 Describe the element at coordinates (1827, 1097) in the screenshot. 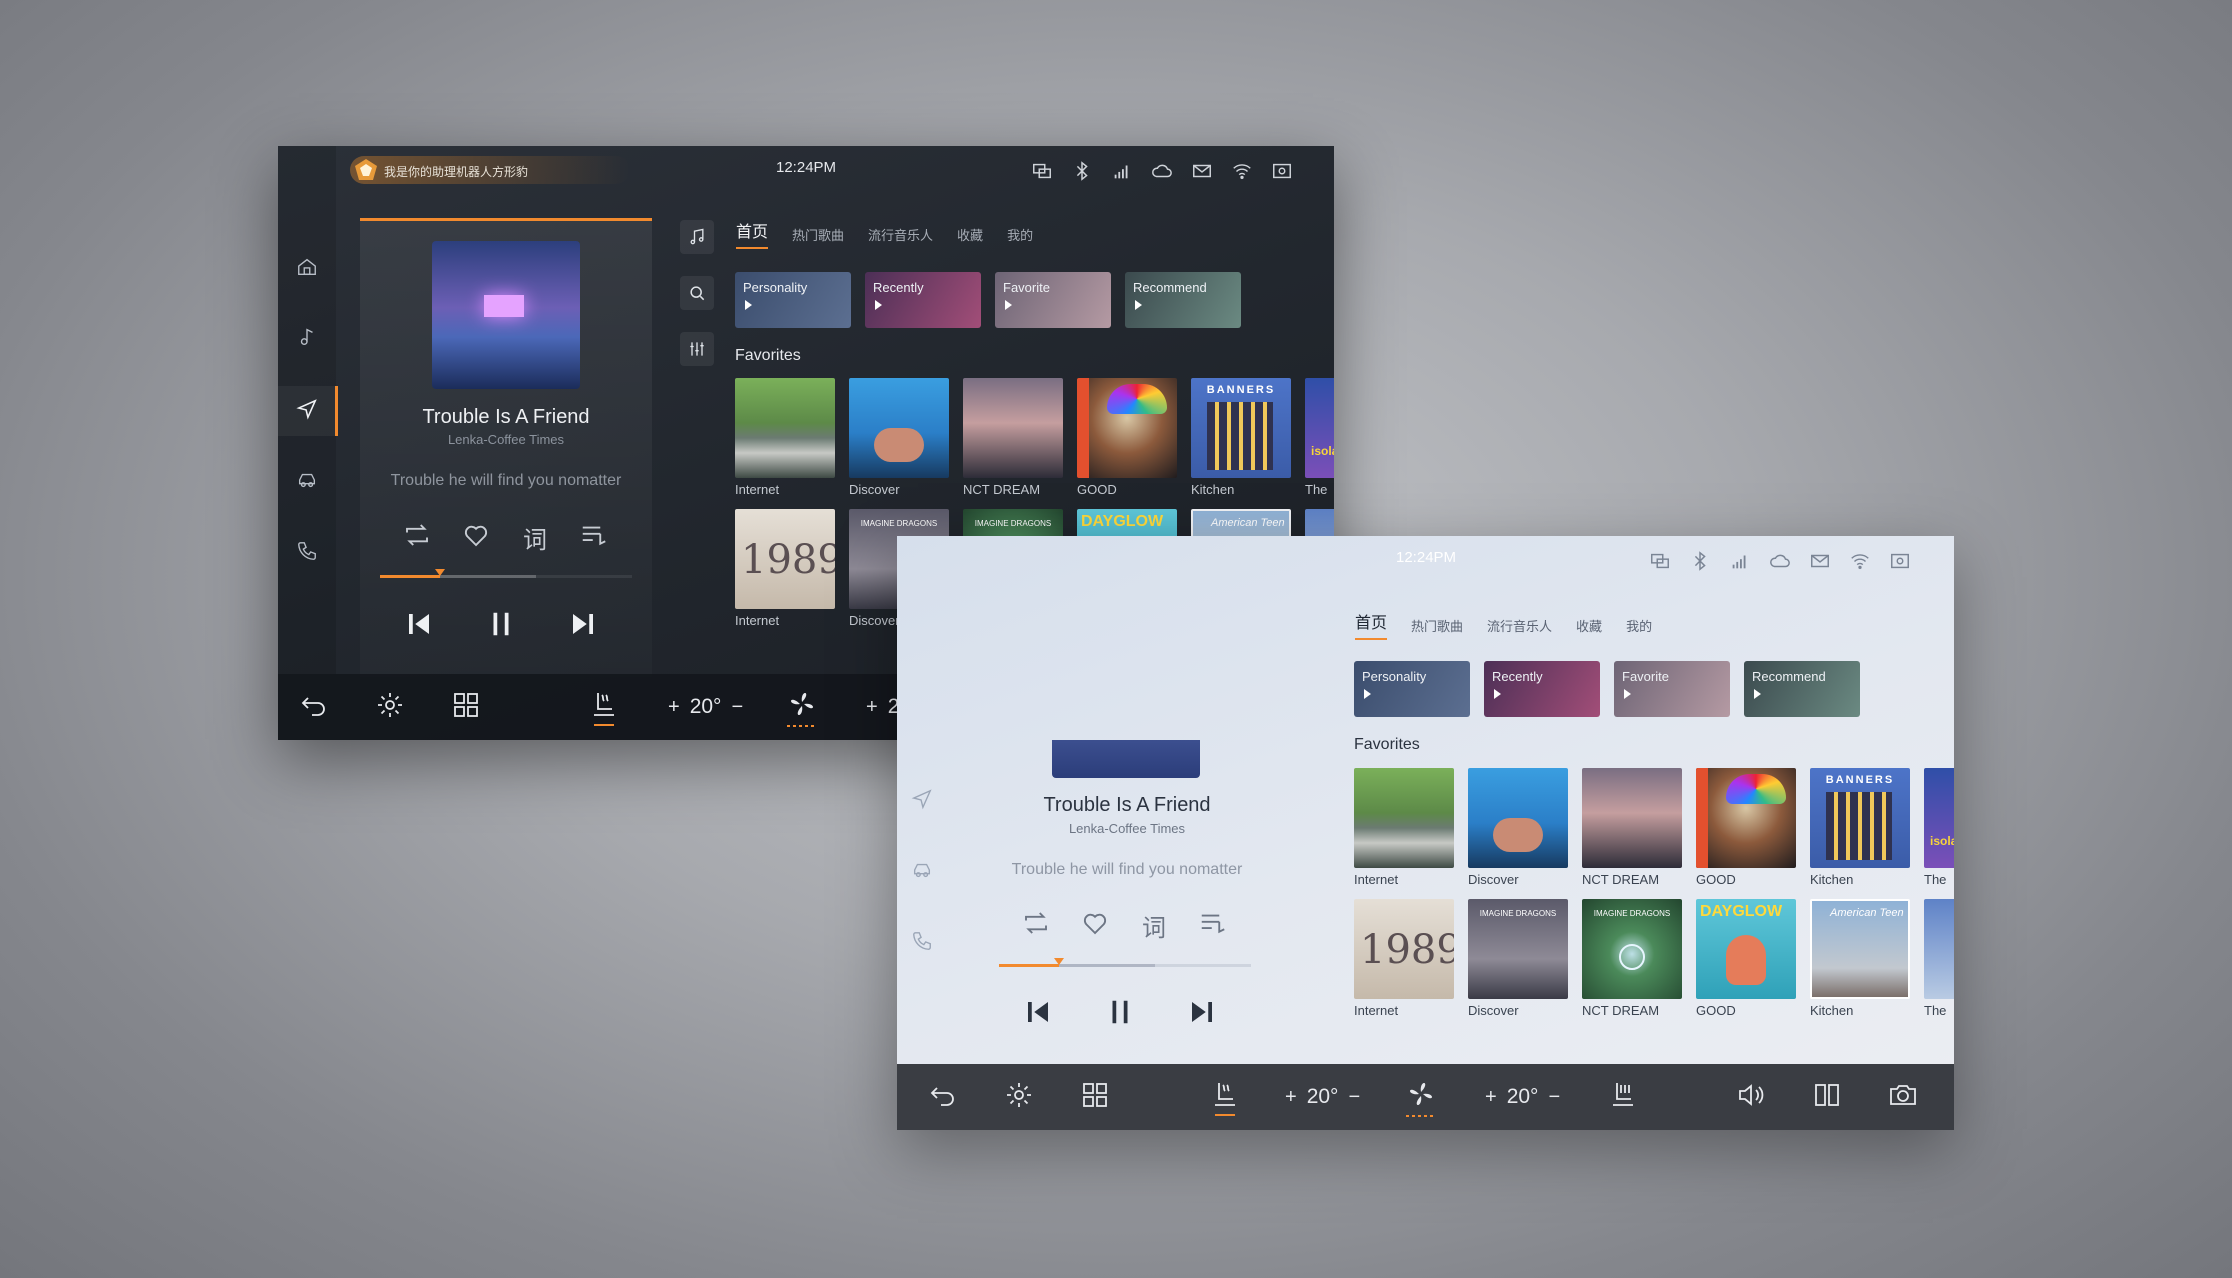

I see `split-screen-button` at that location.